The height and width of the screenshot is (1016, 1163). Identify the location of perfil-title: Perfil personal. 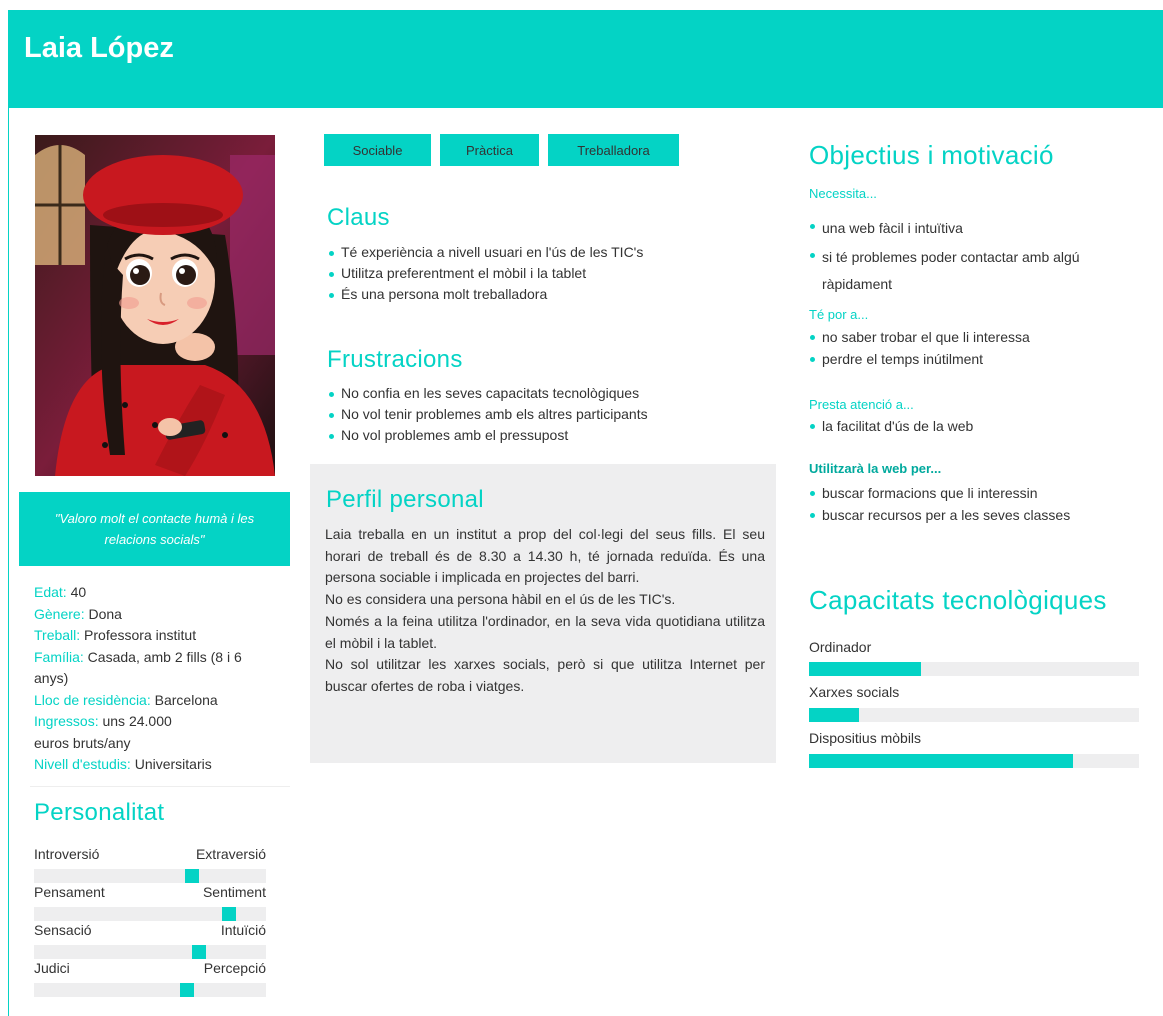
(405, 499).